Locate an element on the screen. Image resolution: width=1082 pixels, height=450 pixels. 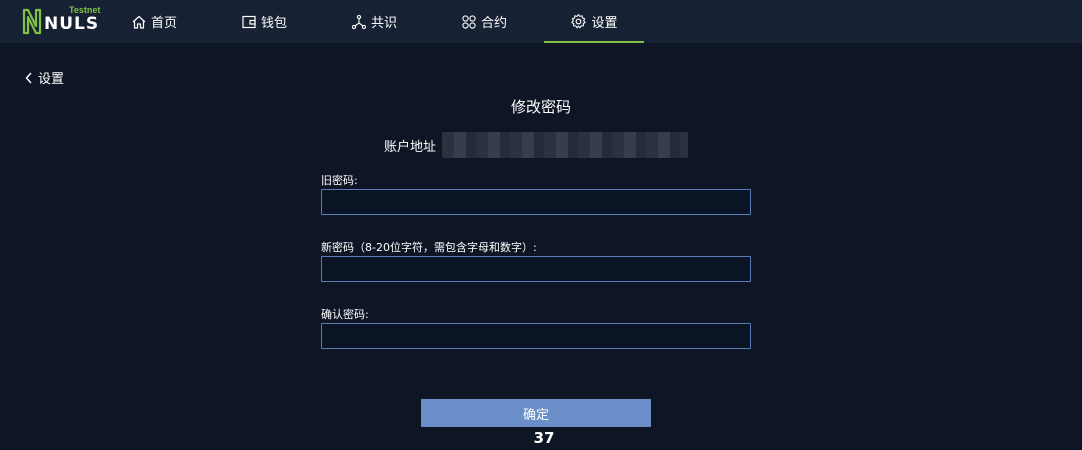
page-number: 37 is located at coordinates (544, 438).